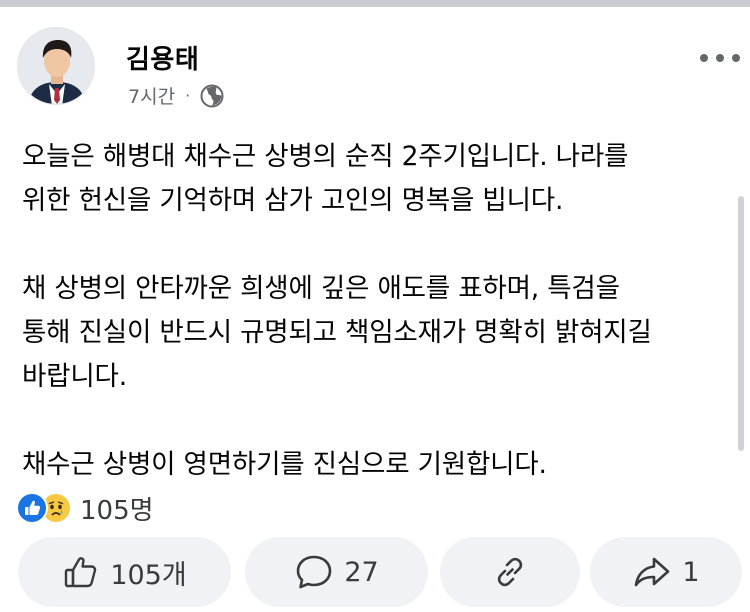  Describe the element at coordinates (74, 376) in the screenshot. I see `post-line: 바랍니다.` at that location.